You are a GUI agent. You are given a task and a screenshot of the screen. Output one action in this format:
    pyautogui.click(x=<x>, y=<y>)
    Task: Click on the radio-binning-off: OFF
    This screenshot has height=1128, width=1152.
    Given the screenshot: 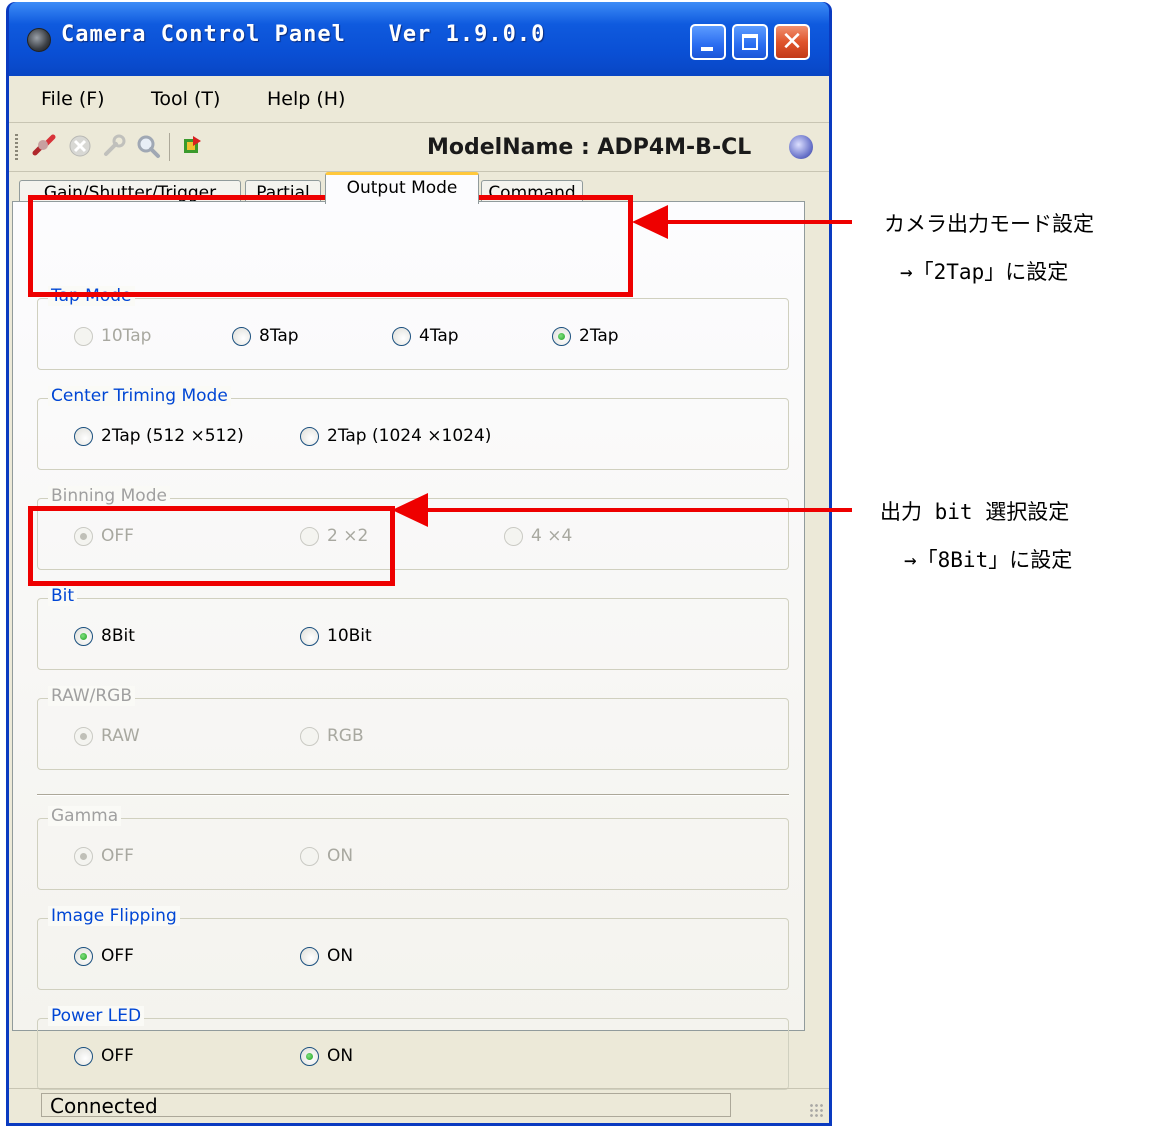 What is the action you would take?
    pyautogui.click(x=104, y=539)
    